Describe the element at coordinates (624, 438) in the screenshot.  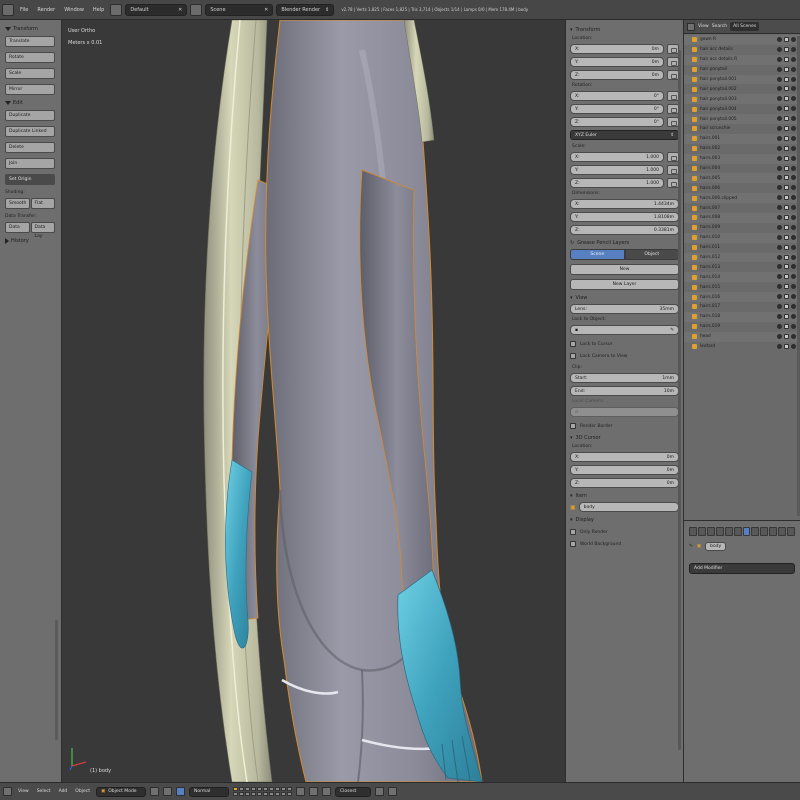
I see `3d-cursor-panel-header: ▾ 3D Cursor` at that location.